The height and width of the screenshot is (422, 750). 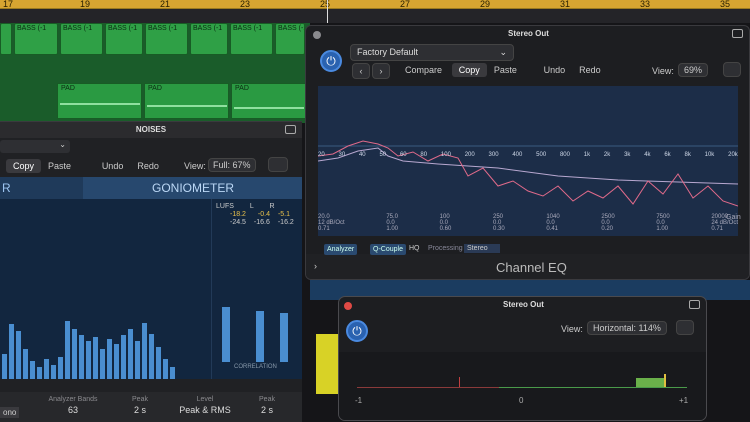 What do you see at coordinates (342, 155) in the screenshot?
I see `freq-tick: 30` at bounding box center [342, 155].